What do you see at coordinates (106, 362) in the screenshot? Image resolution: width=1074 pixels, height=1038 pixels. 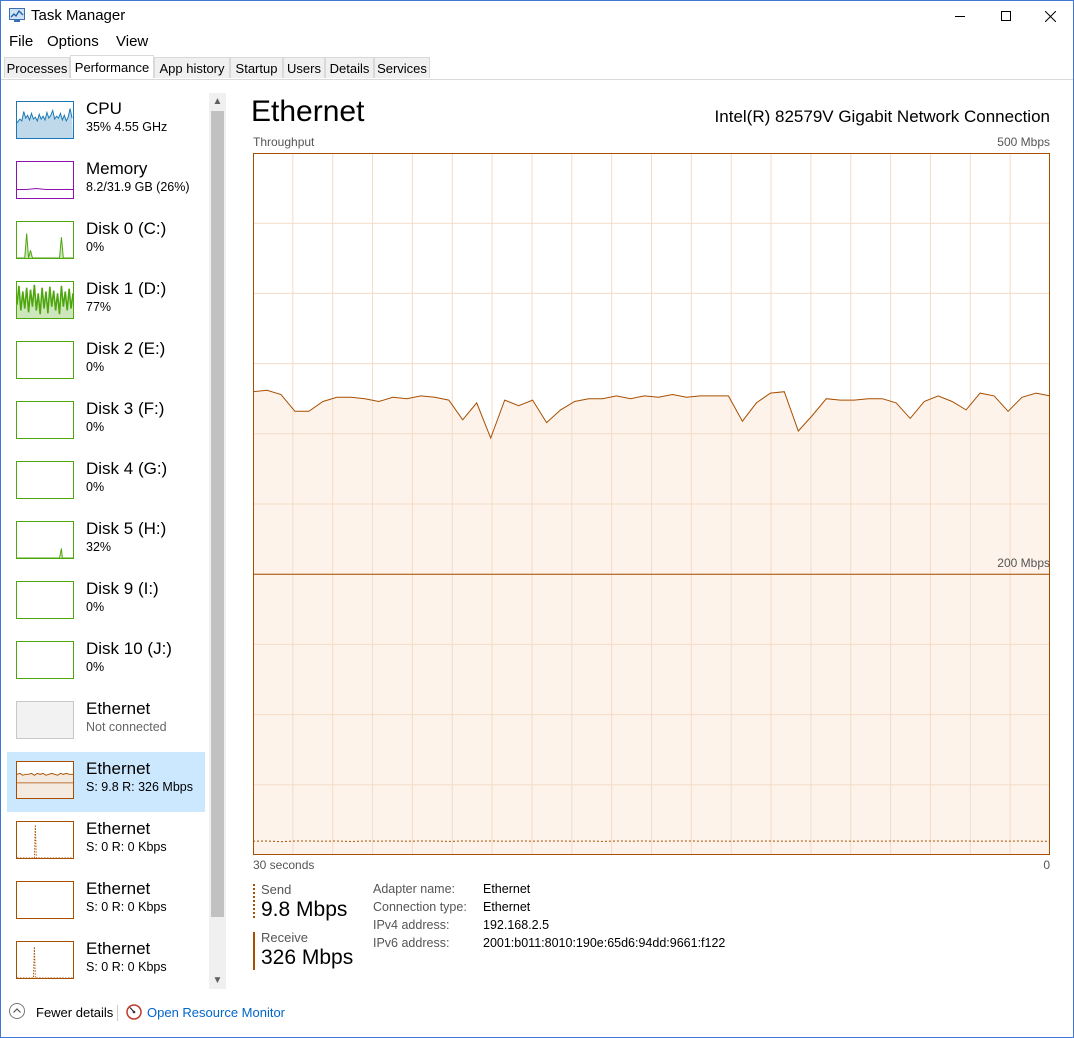 I see `sidebar-item-disk-2-e-4: Disk 2 (E:) 0%` at bounding box center [106, 362].